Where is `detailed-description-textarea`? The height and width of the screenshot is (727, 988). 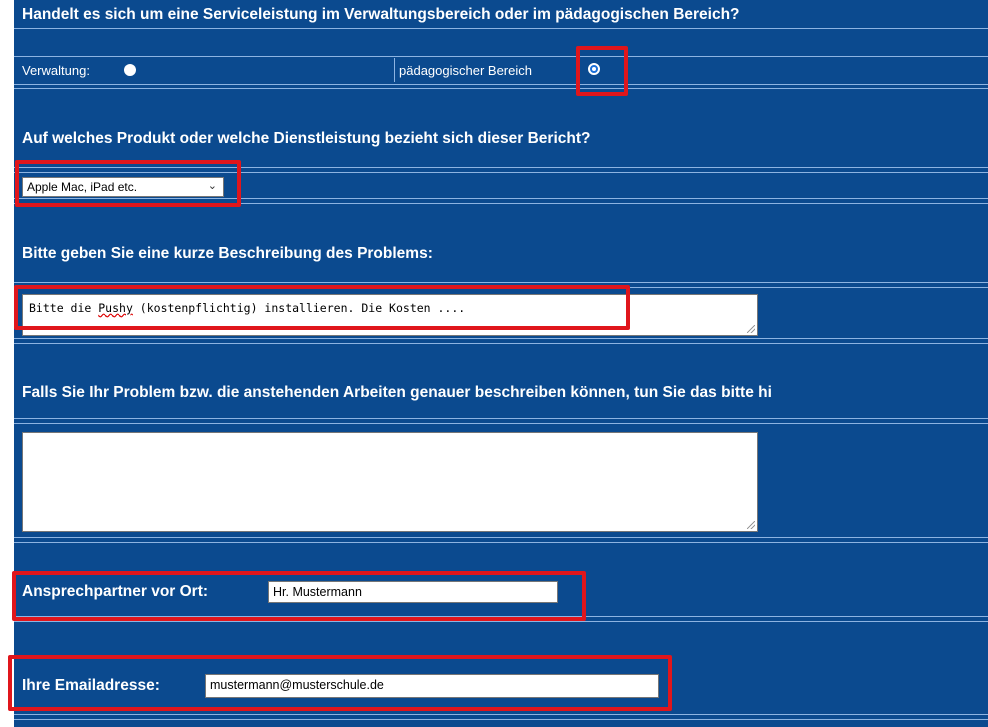 detailed-description-textarea is located at coordinates (390, 482).